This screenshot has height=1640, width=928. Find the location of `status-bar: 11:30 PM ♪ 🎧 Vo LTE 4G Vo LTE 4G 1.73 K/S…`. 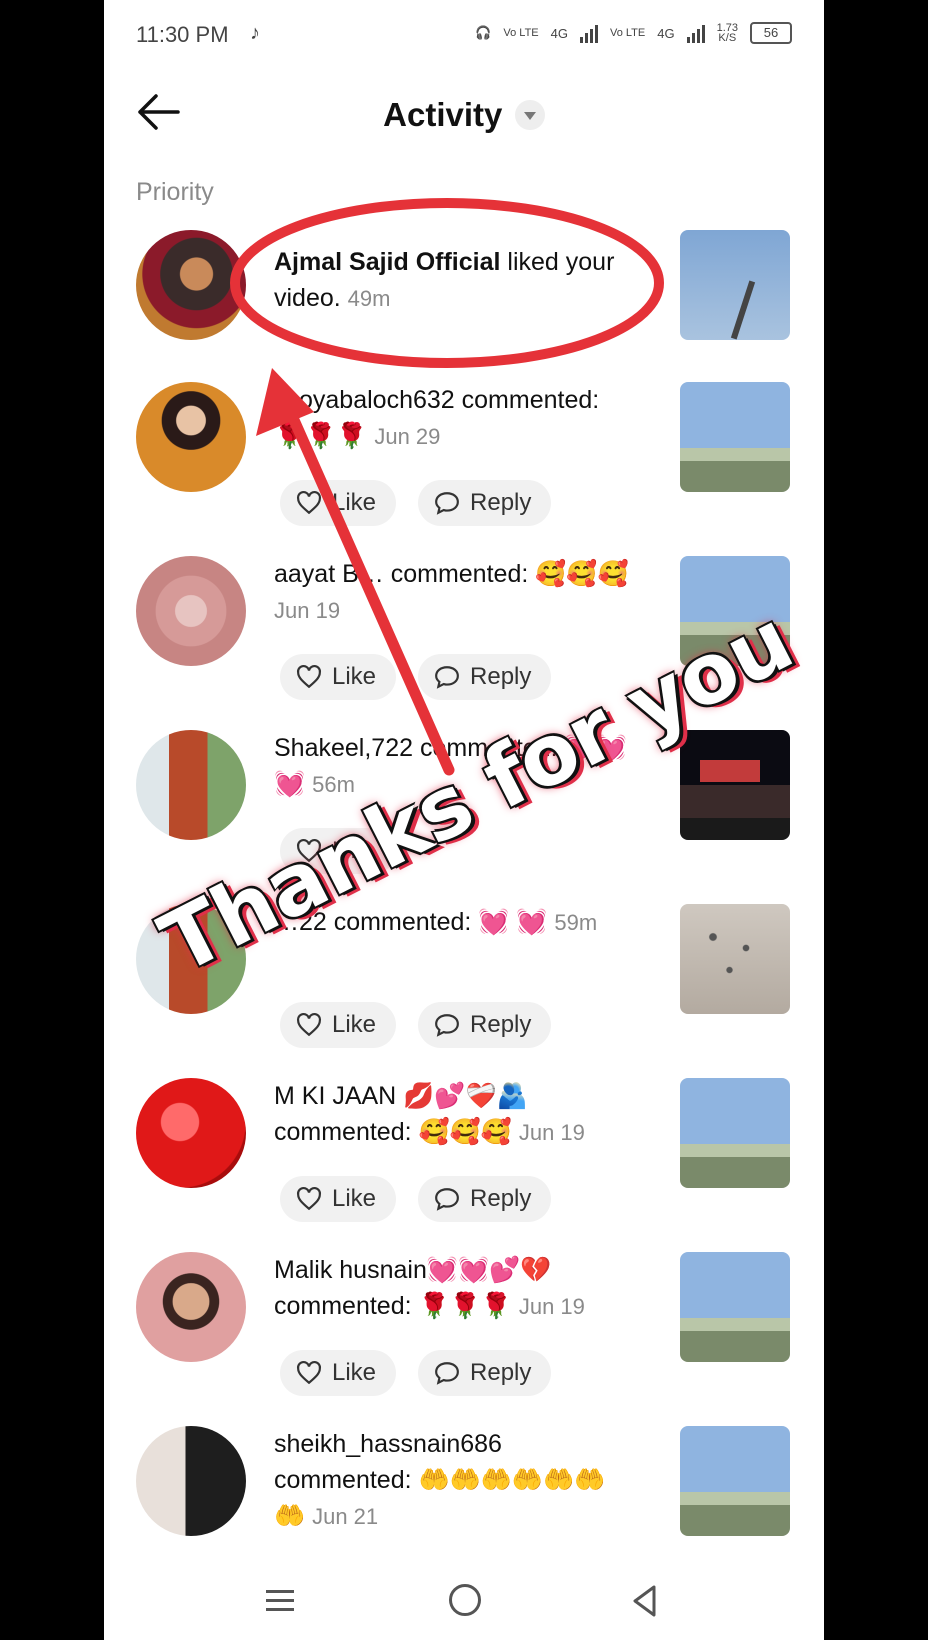

status-bar: 11:30 PM ♪ 🎧 Vo LTE 4G Vo LTE 4G 1.73 K/S… is located at coordinates (464, 36).